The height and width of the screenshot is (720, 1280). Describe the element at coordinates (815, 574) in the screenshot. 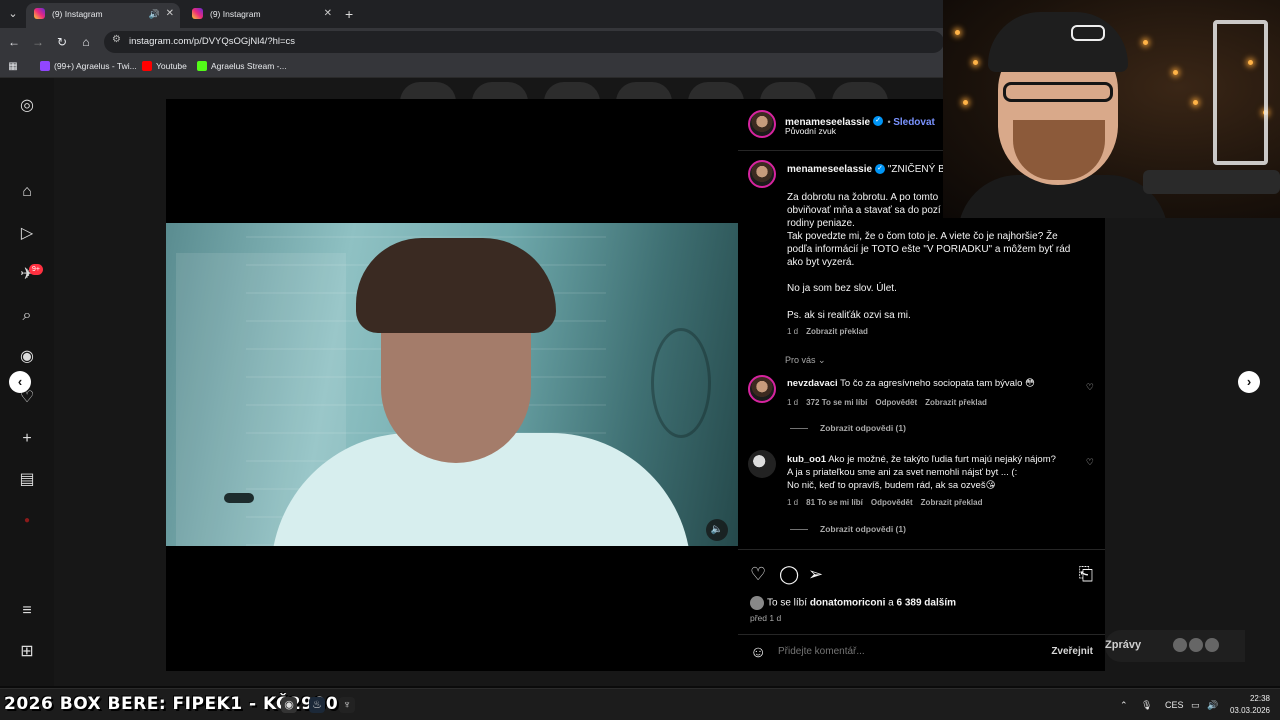

I see `share-send-icon: ➢` at that location.